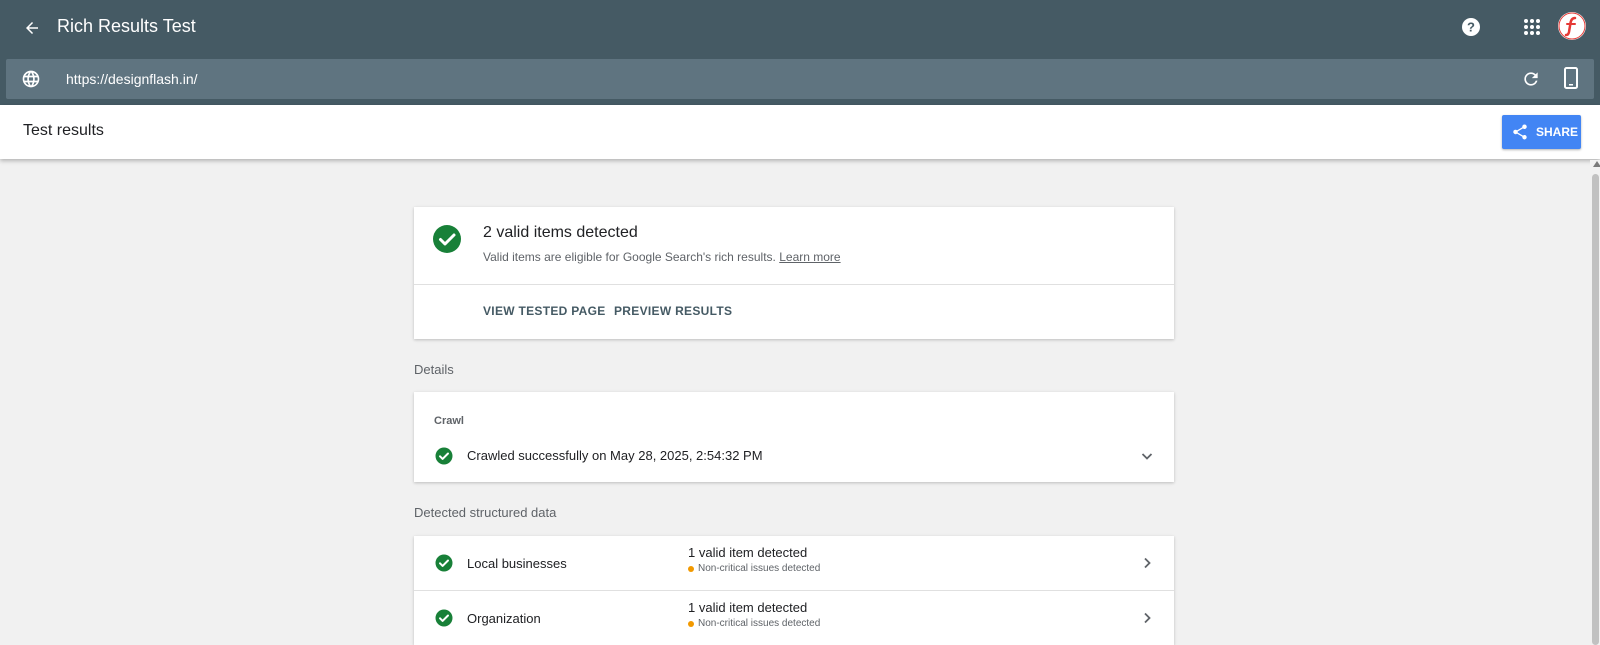 Image resolution: width=1600 pixels, height=645 pixels. What do you see at coordinates (1596, 164) in the screenshot?
I see `scroll-up-arrow` at bounding box center [1596, 164].